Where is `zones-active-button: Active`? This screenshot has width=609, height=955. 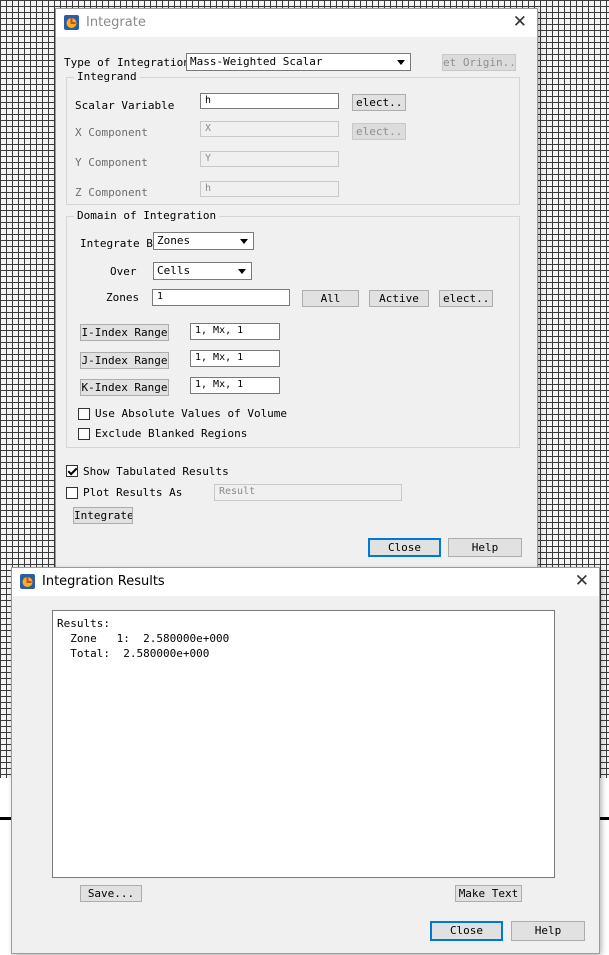
zones-active-button: Active is located at coordinates (399, 298).